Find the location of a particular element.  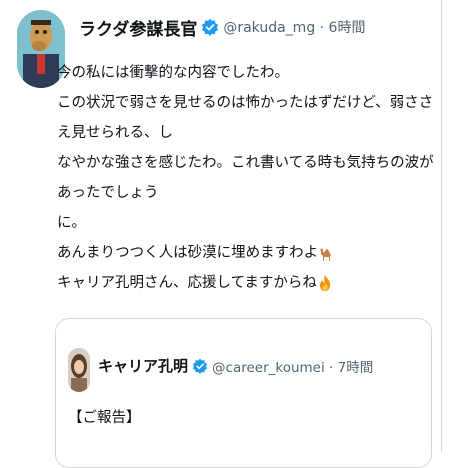

quoted-author-avatar is located at coordinates (79, 370).